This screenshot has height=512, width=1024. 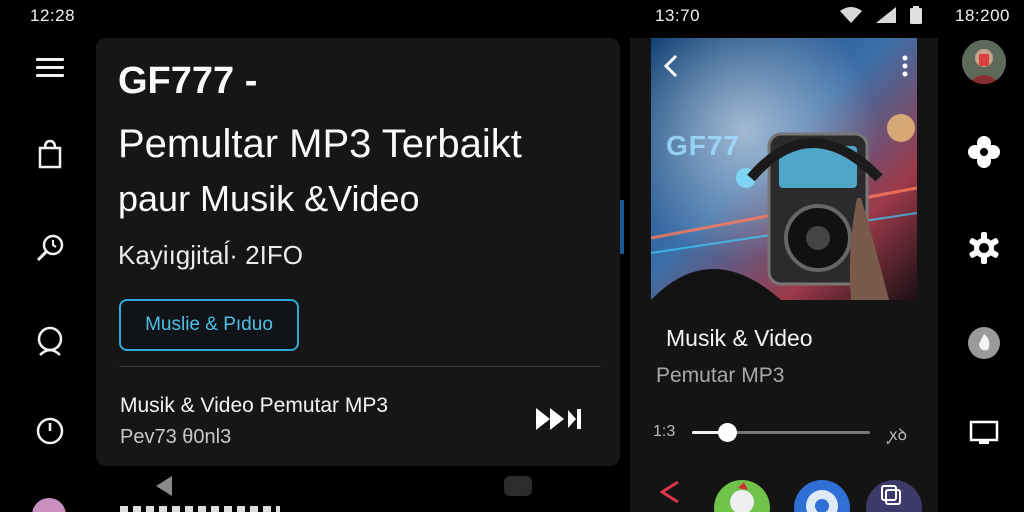 I want to click on disc-icon, so click(x=984, y=343).